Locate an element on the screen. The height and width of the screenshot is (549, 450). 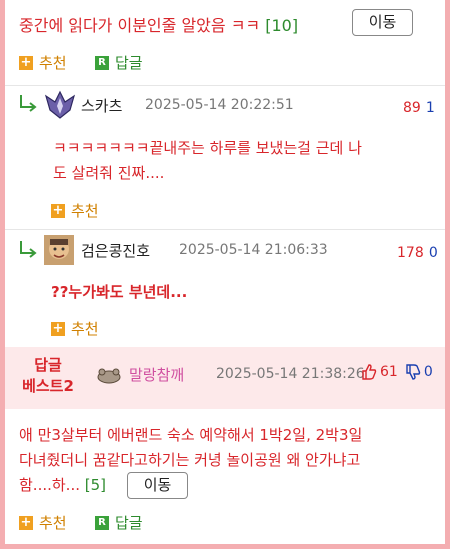
comment-text: 중간에 읽다가 이분인줄 알았음 ㅋㅋ [10] is located at coordinates (158, 24).